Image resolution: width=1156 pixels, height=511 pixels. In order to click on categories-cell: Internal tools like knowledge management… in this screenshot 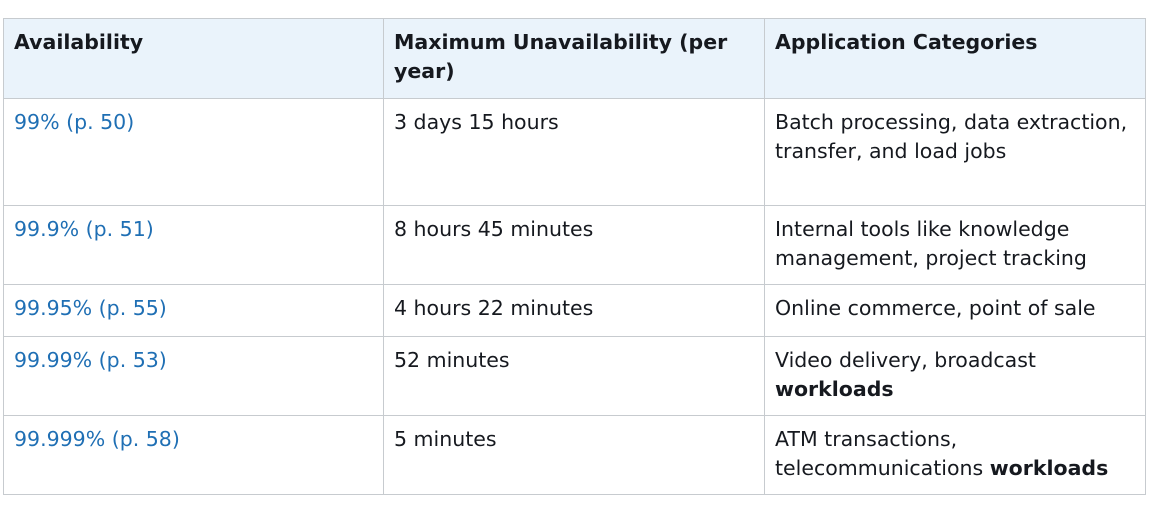, I will do `click(955, 245)`.